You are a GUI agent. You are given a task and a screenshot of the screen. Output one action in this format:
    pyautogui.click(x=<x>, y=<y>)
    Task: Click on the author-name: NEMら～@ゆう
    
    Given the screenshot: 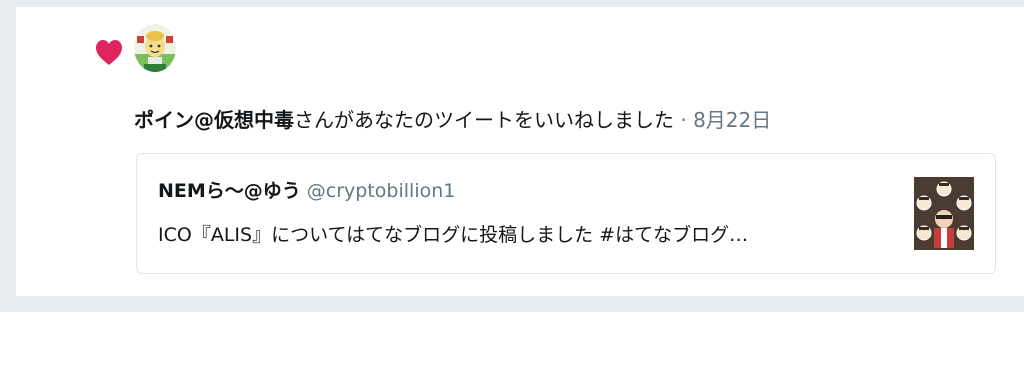 What is the action you would take?
    pyautogui.click(x=229, y=191)
    